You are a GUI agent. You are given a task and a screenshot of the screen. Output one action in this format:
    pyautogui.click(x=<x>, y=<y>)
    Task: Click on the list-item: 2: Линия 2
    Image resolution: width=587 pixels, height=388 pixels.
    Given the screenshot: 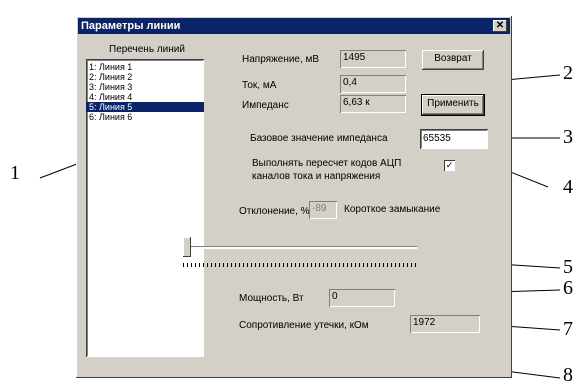 What is the action you would take?
    pyautogui.click(x=145, y=77)
    